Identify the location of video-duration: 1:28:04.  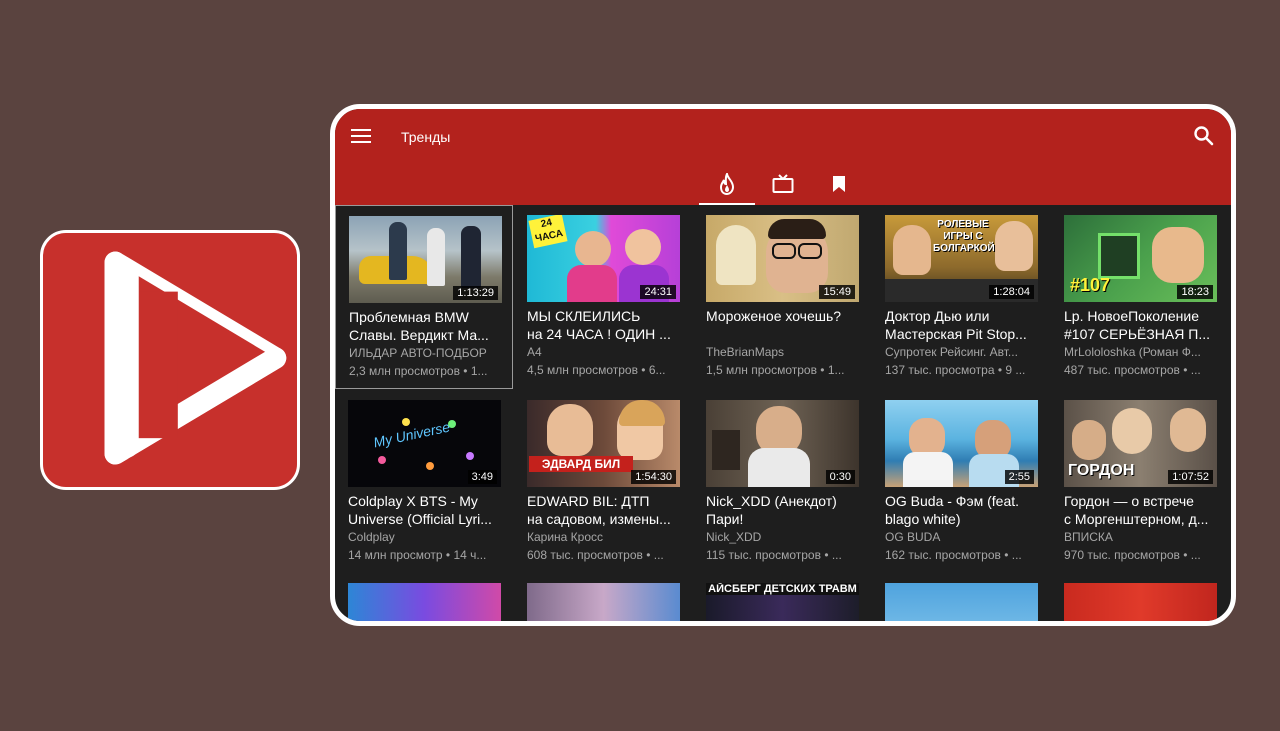
(1011, 292).